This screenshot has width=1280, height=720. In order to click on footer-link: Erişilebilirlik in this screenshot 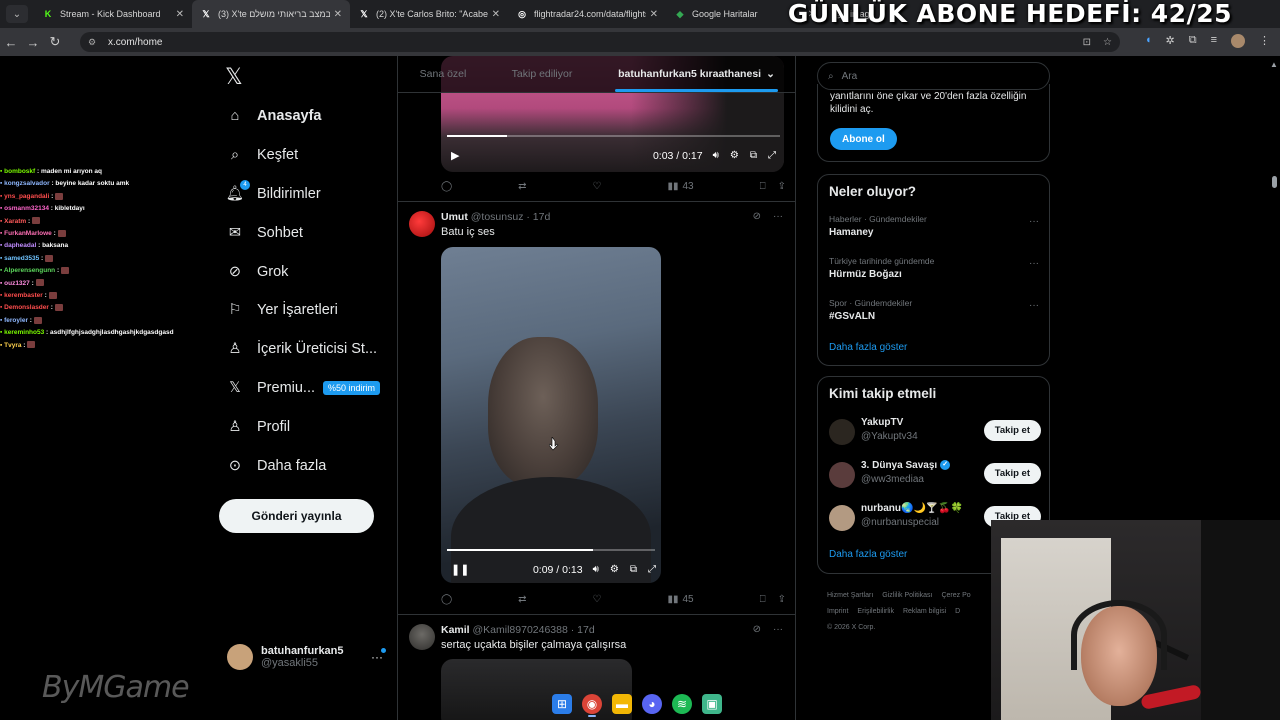, I will do `click(875, 611)`.